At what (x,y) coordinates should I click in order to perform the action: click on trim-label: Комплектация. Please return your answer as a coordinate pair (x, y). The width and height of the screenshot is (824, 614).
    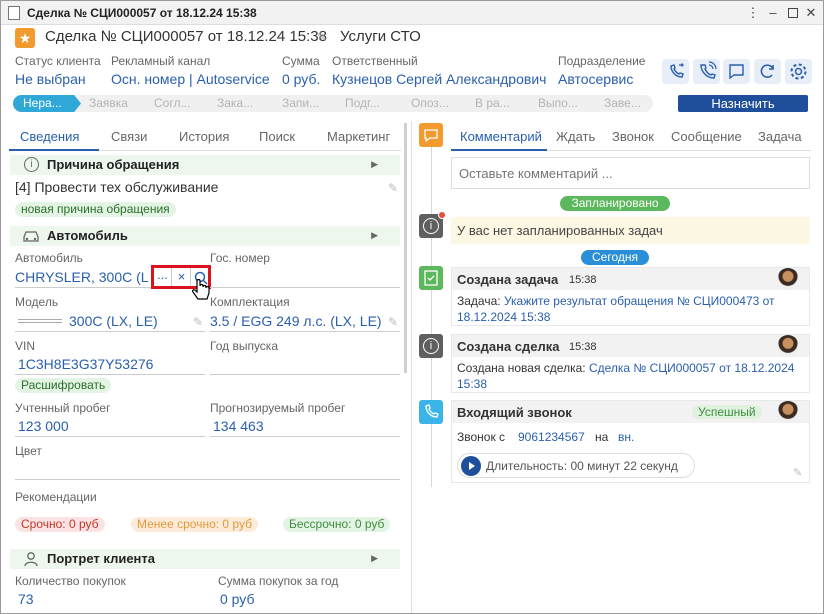
    Looking at the image, I should click on (250, 302).